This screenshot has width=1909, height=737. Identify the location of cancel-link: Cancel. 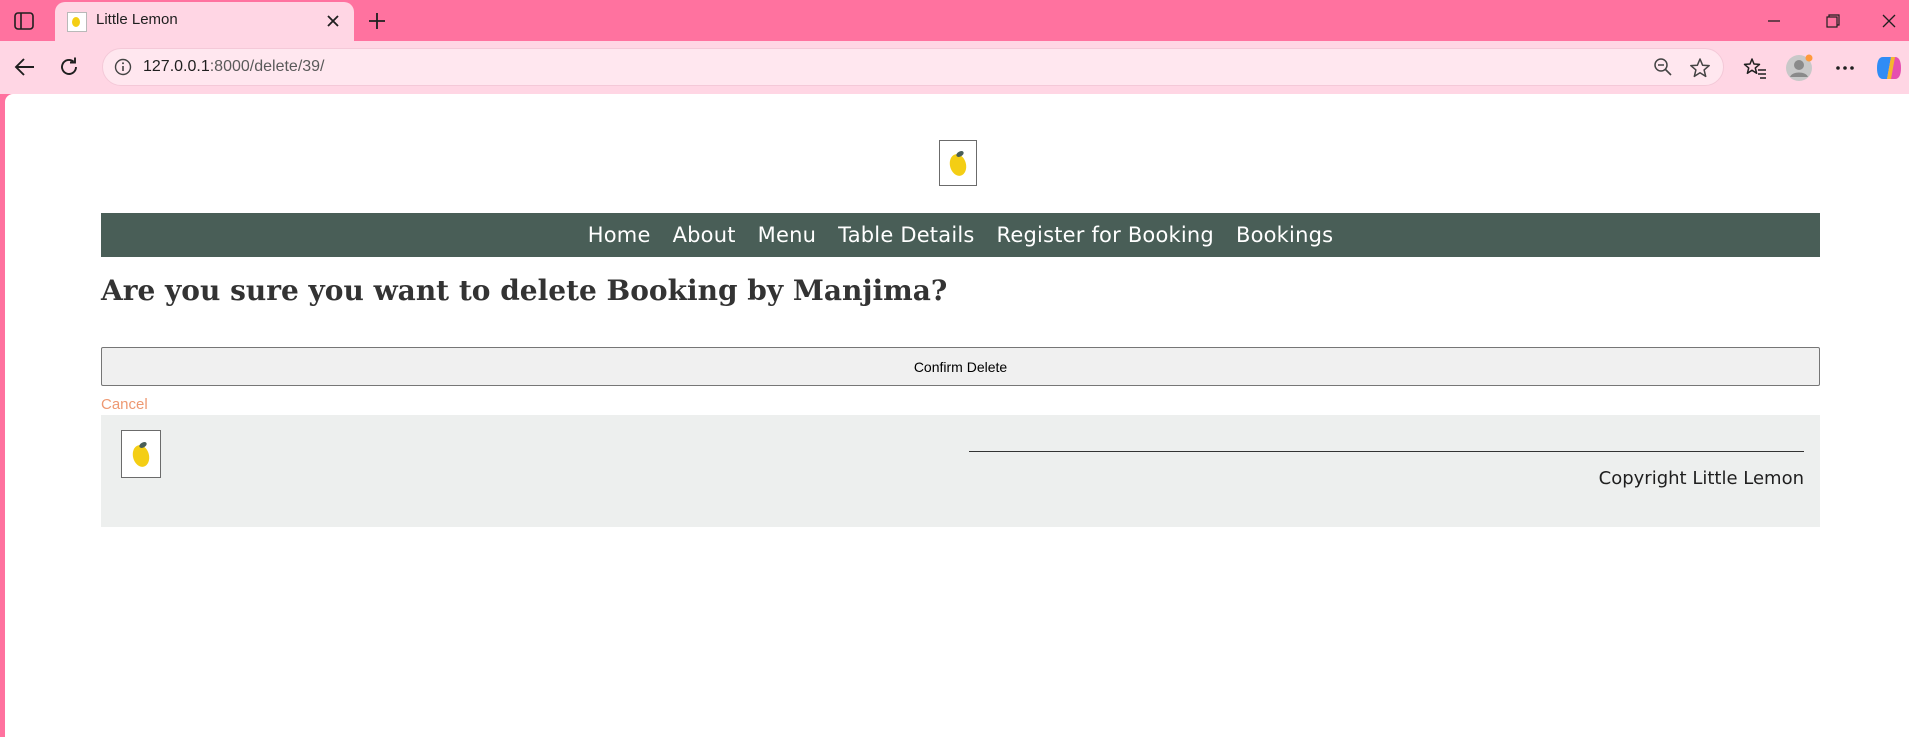
(124, 404).